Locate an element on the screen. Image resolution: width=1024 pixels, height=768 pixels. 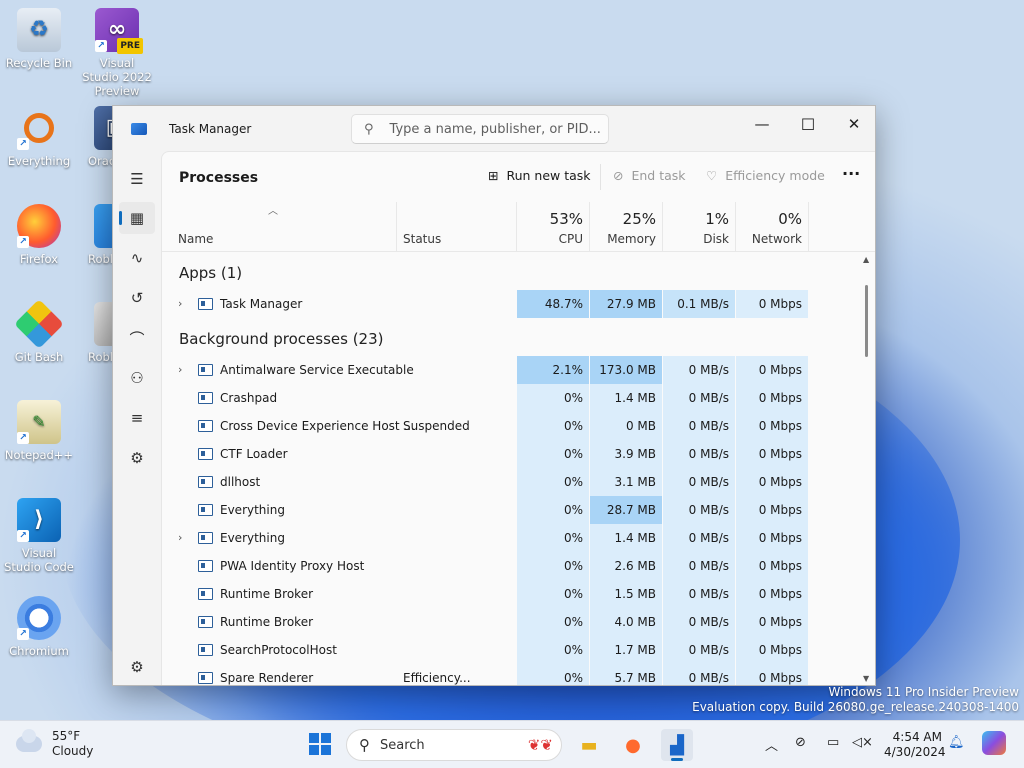
search-icon: ⚲ is located at coordinates (364, 745).